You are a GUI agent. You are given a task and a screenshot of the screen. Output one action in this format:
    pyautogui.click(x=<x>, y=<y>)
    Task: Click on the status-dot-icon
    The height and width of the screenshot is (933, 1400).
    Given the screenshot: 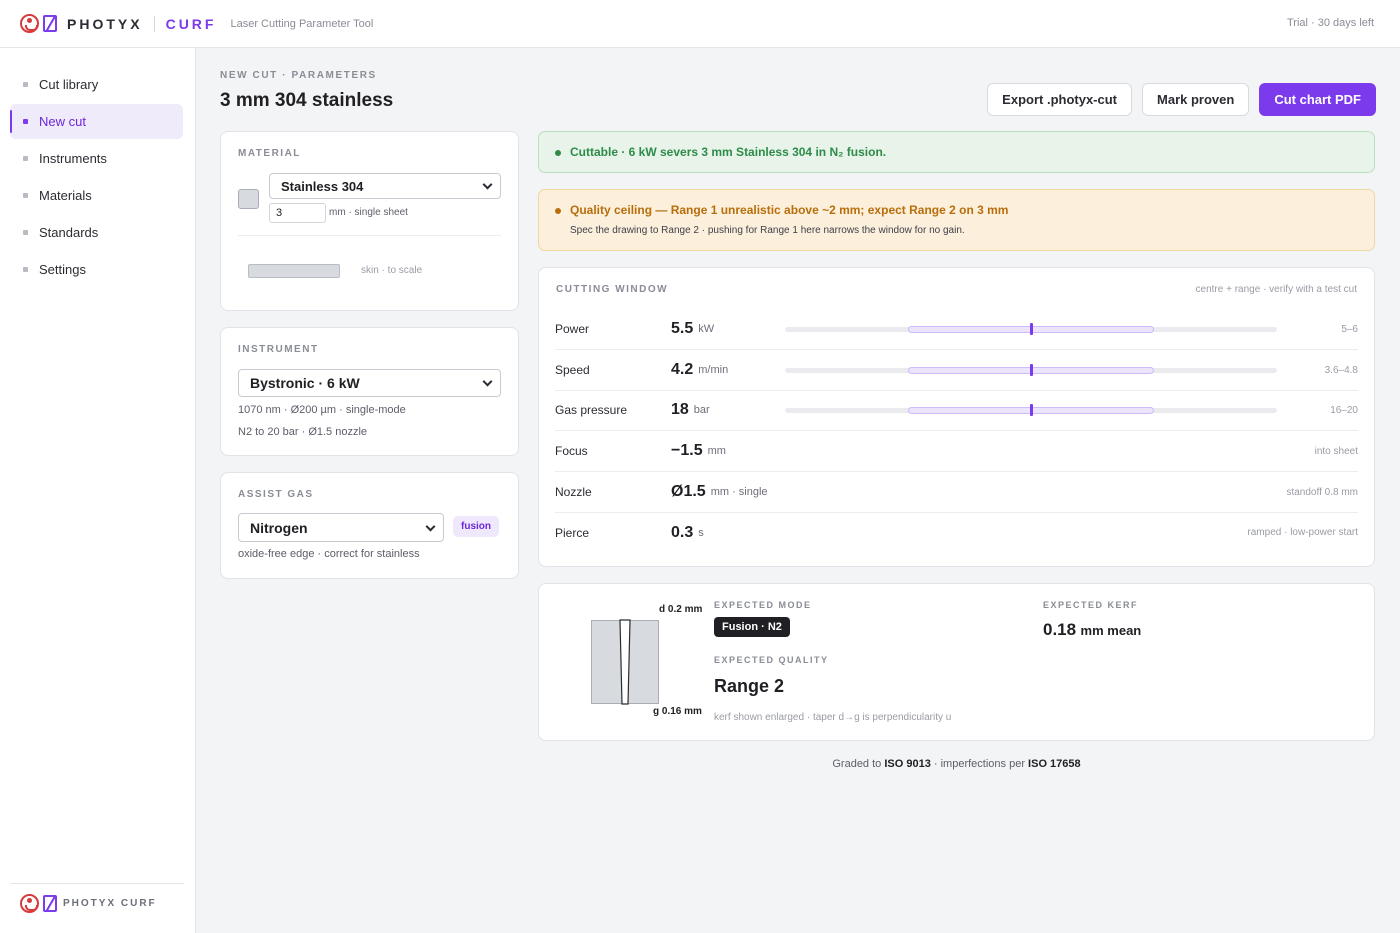 What is the action you would take?
    pyautogui.click(x=558, y=153)
    